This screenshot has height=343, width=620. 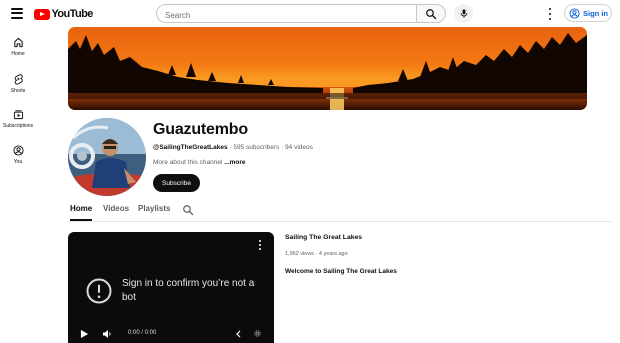 What do you see at coordinates (18, 79) in the screenshot?
I see `shorts-icon` at bounding box center [18, 79].